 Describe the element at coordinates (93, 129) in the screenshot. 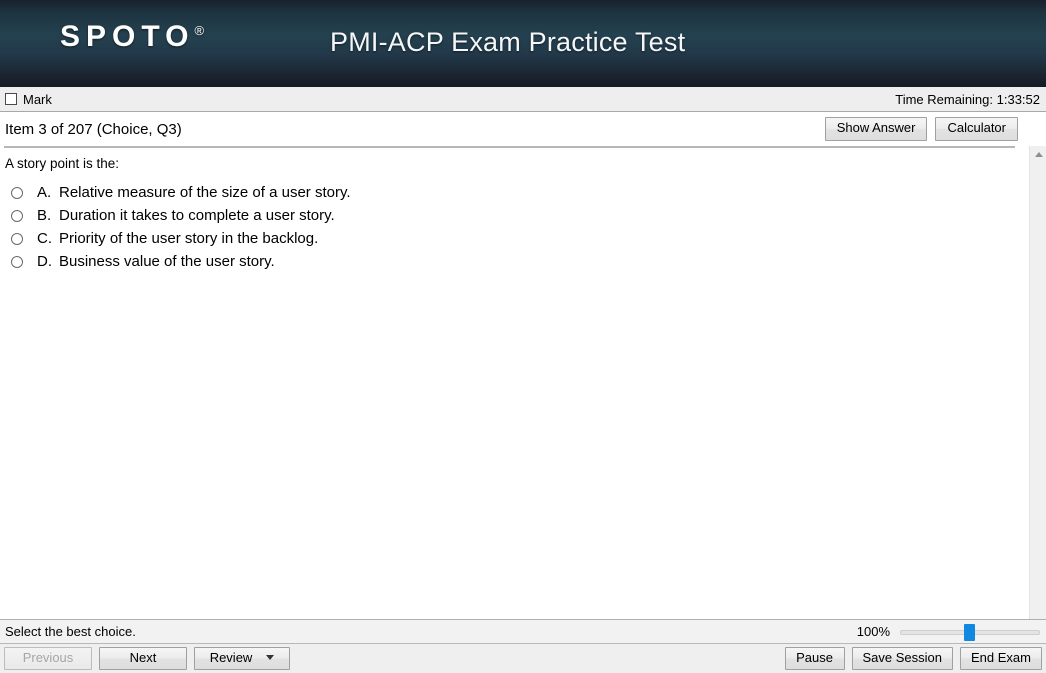

I see `item-counter: Item 3 of 207 (Choice, Q3)` at that location.